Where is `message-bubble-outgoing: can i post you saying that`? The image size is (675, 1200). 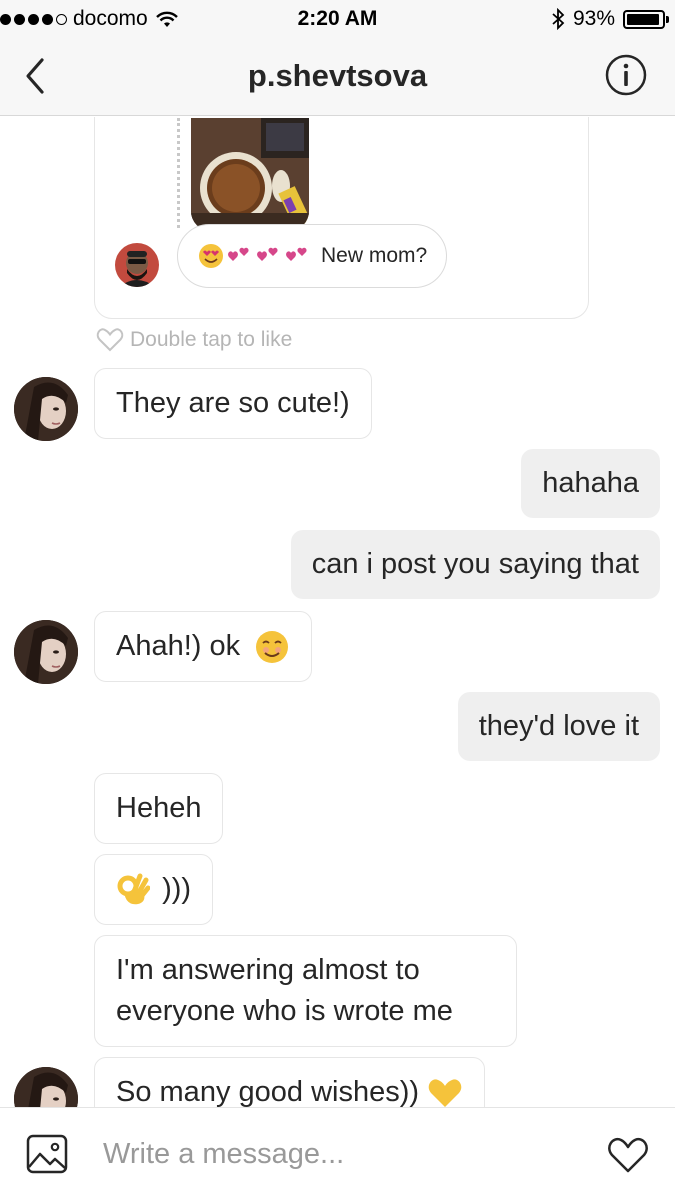 message-bubble-outgoing: can i post you saying that is located at coordinates (475, 564).